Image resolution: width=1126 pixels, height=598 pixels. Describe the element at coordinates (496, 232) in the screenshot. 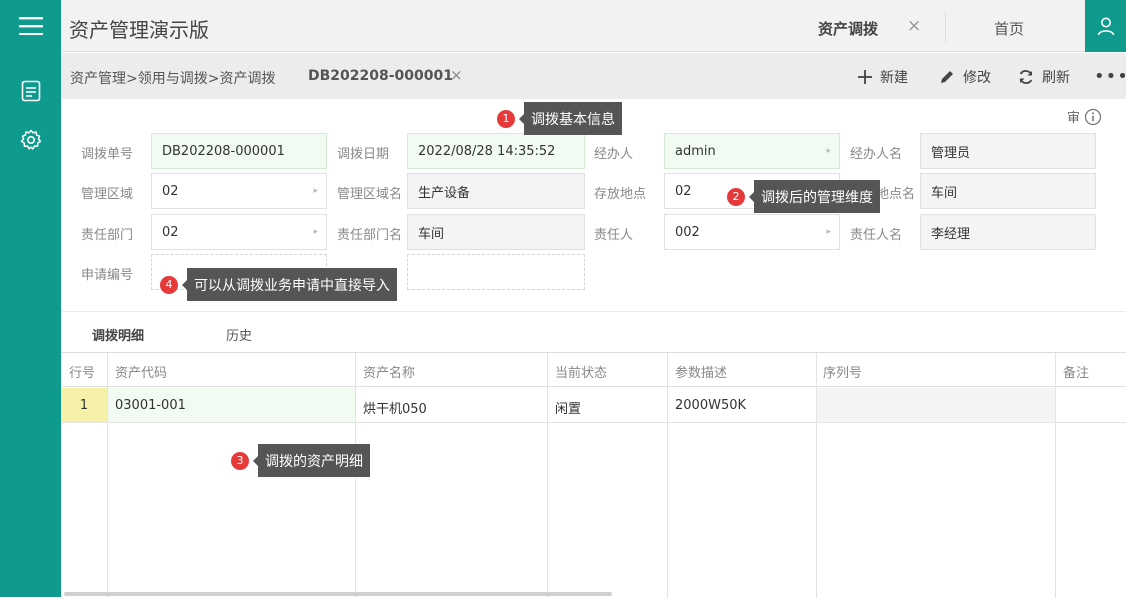

I see `dept-name-field: 车间` at that location.